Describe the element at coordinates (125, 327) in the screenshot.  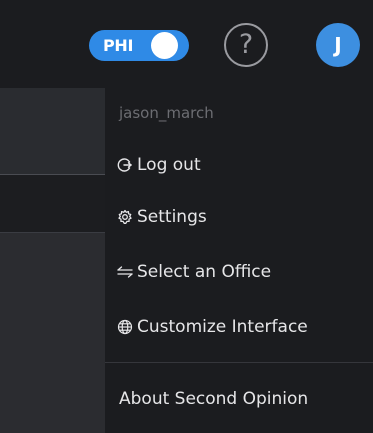
I see `globe-icon` at that location.